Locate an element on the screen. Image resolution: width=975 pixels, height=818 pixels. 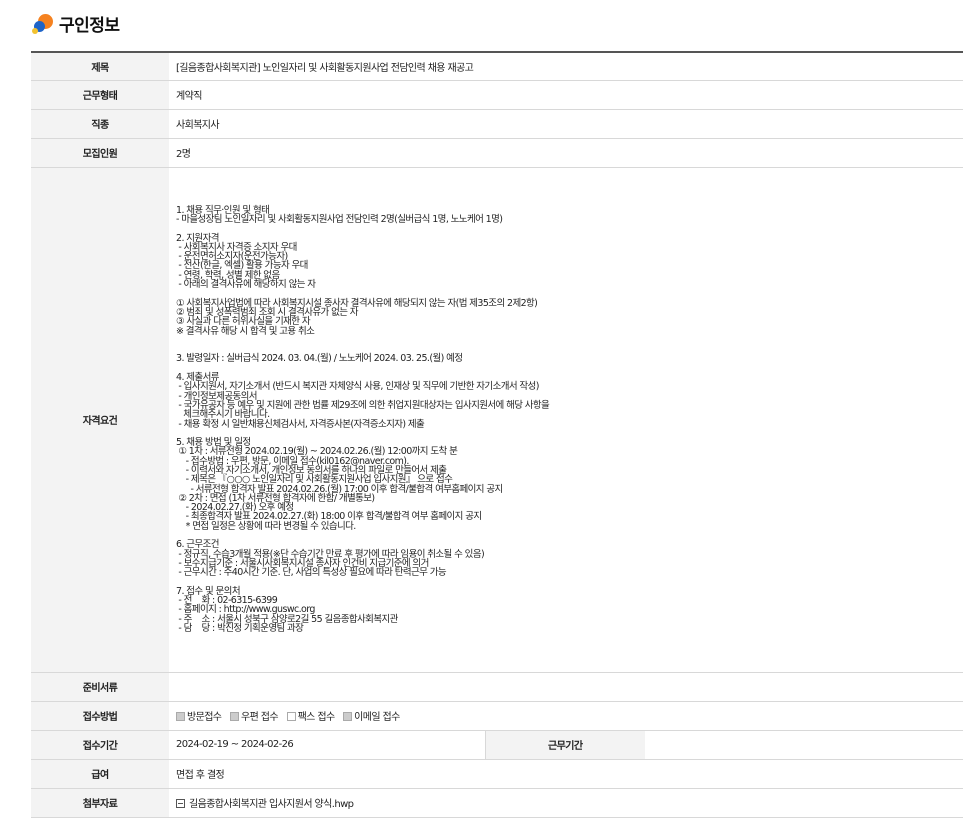
table-row: 직종 사회복지사 is located at coordinates (497, 124).